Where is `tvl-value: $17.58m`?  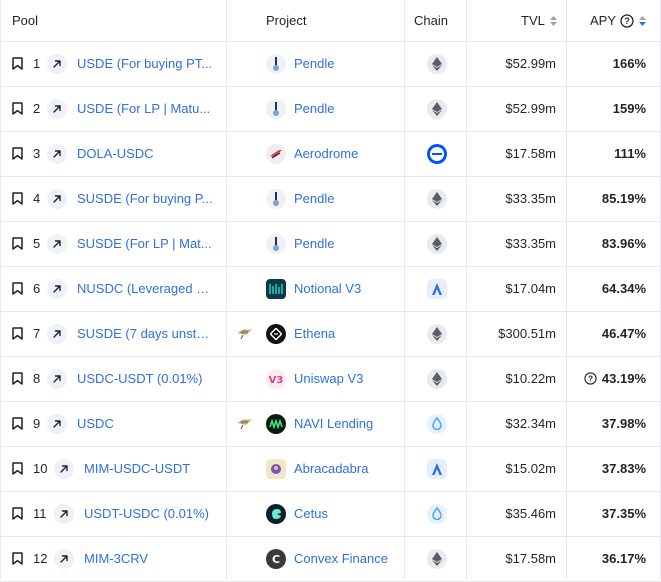
tvl-value: $17.58m is located at coordinates (530, 153).